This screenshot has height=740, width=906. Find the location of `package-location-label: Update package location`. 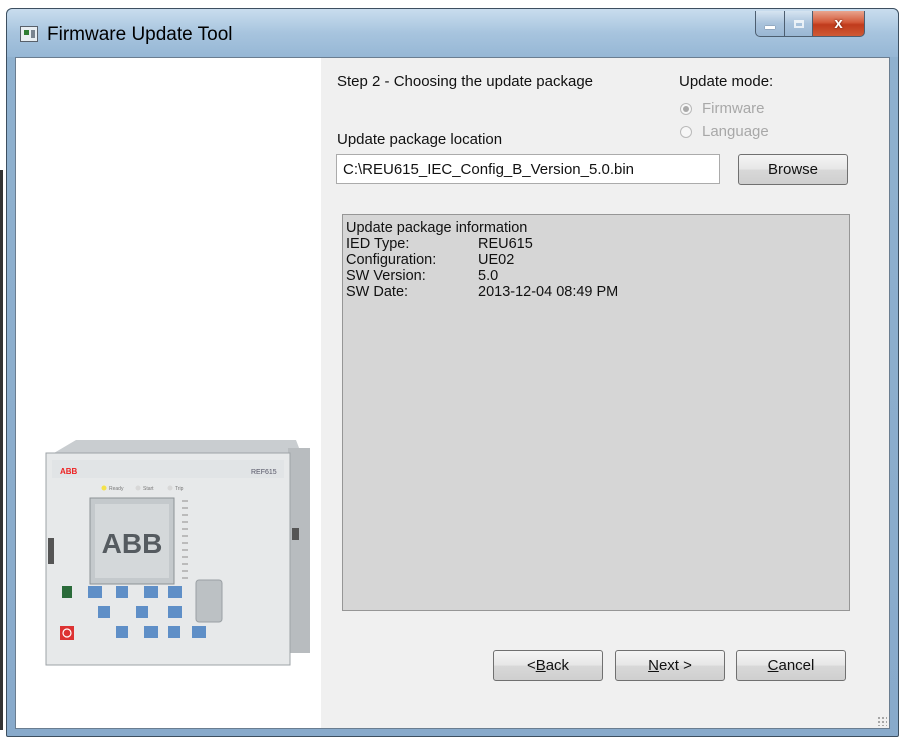

package-location-label: Update package location is located at coordinates (420, 139).